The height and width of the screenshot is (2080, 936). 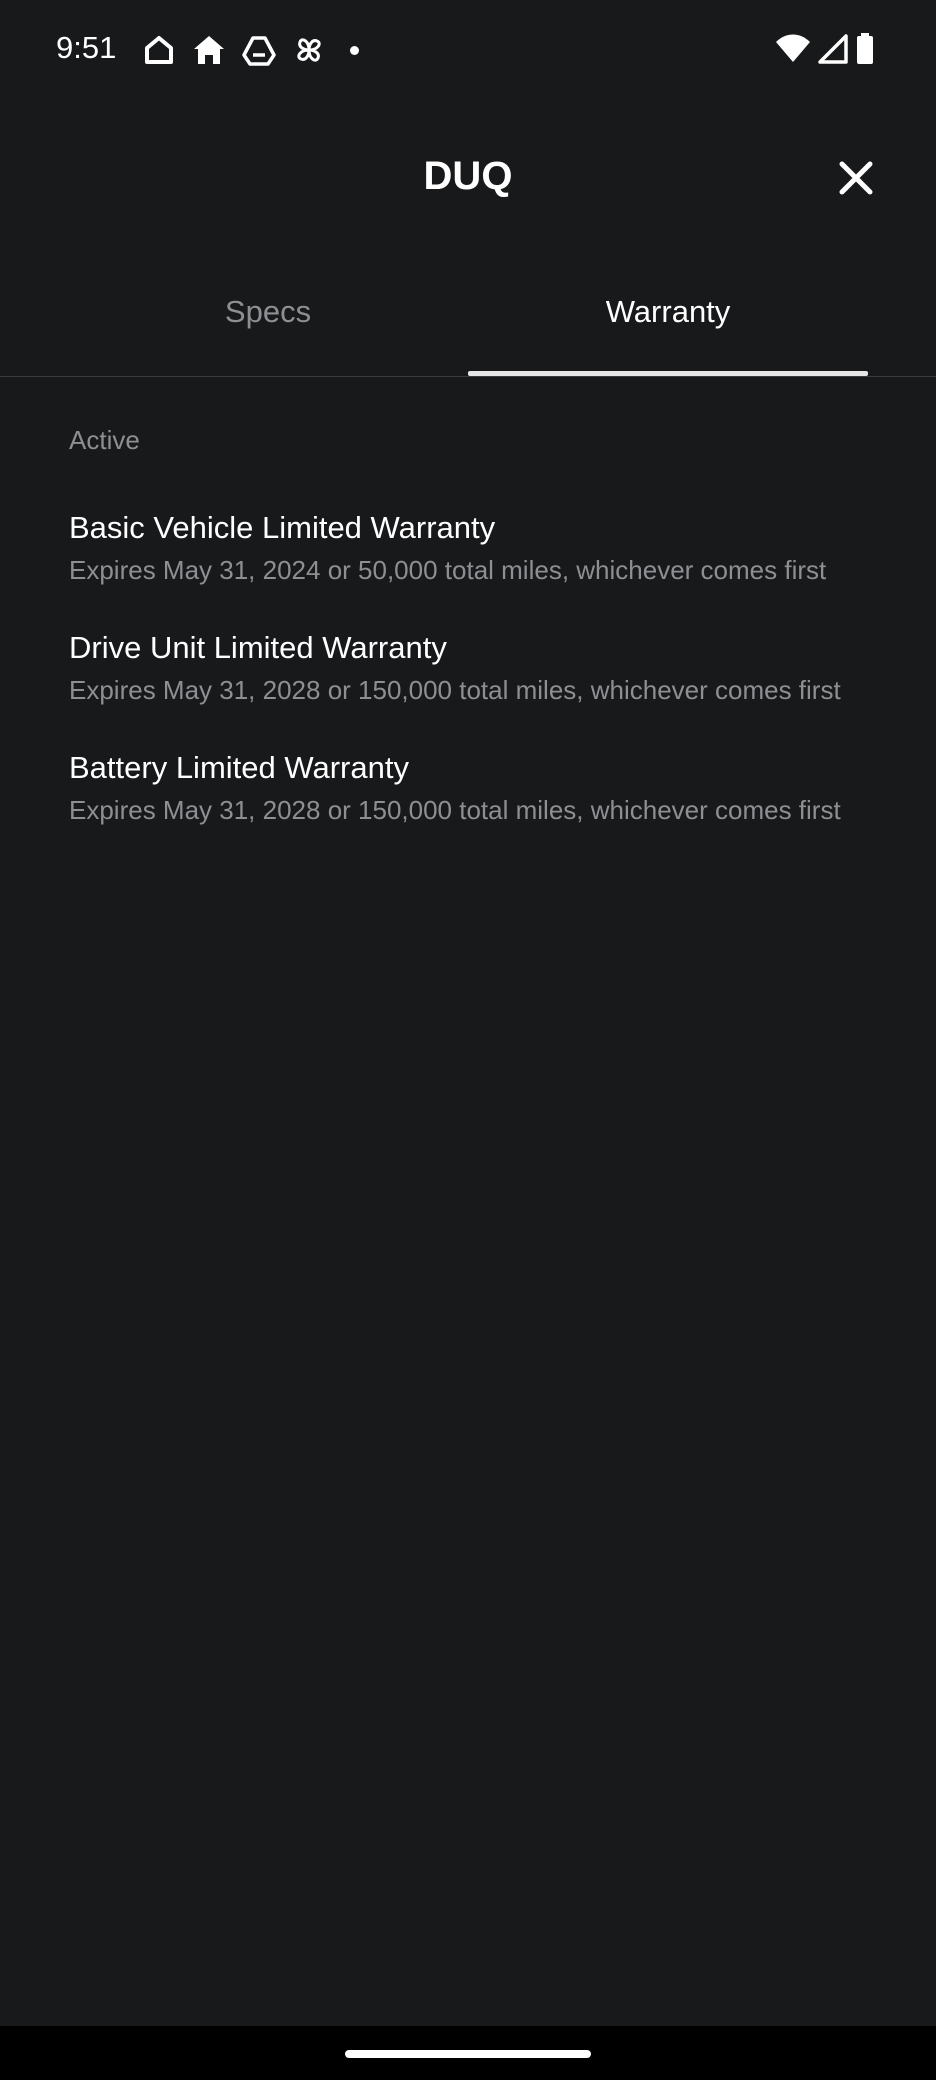 I want to click on status-time: 9:51, so click(x=86, y=47).